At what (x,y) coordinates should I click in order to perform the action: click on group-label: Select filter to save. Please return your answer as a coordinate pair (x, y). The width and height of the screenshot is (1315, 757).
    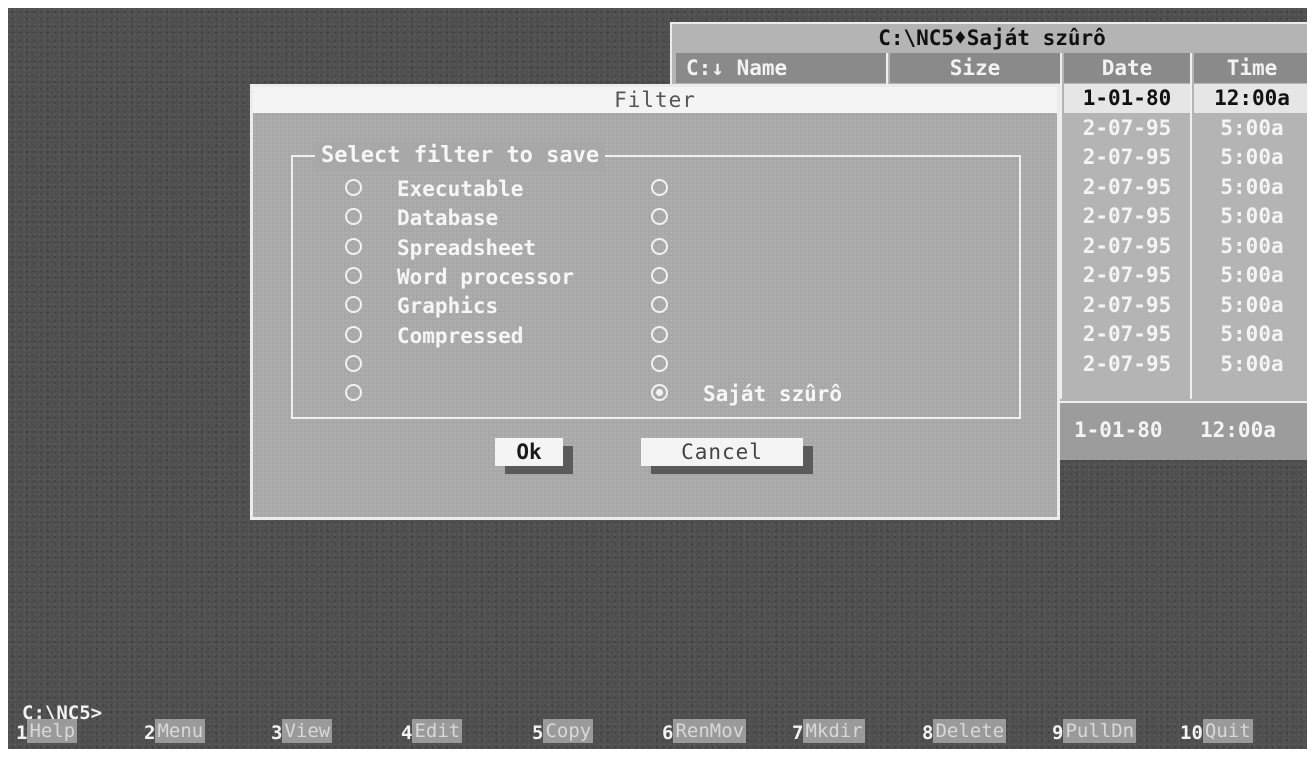
    Looking at the image, I should click on (460, 156).